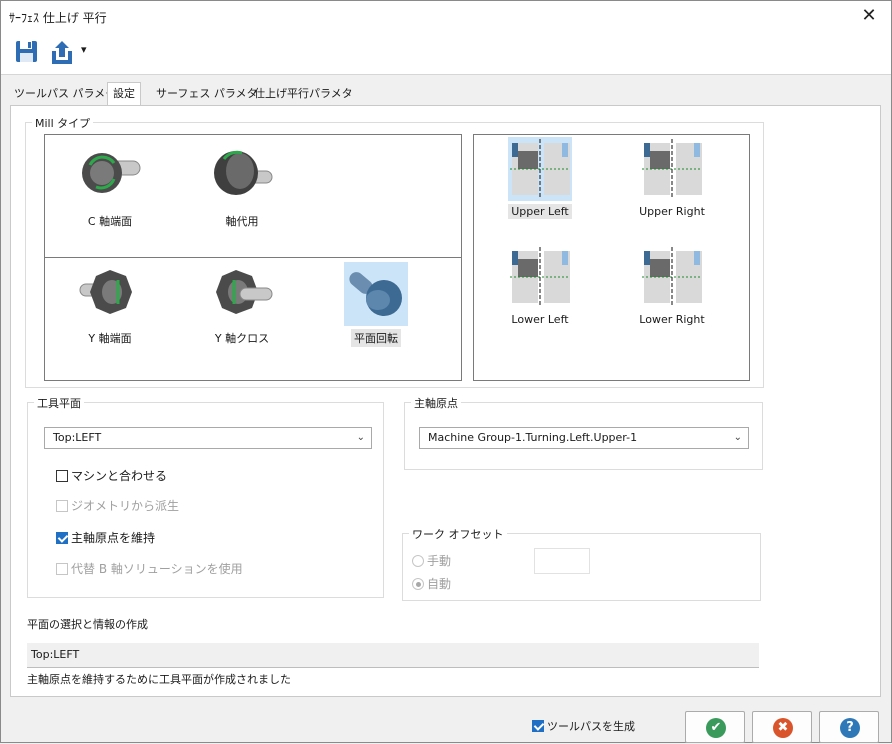  I want to click on quadrant-upper-left: Upper Left, so click(540, 178).